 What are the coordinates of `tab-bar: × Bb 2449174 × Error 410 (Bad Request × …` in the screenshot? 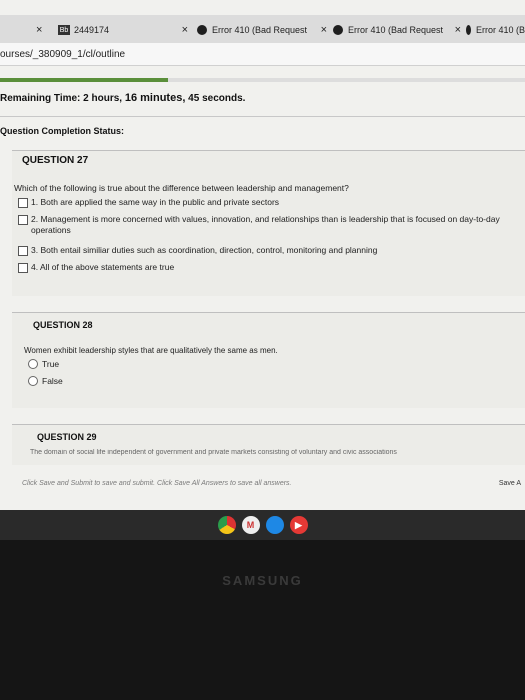 It's located at (262, 29).